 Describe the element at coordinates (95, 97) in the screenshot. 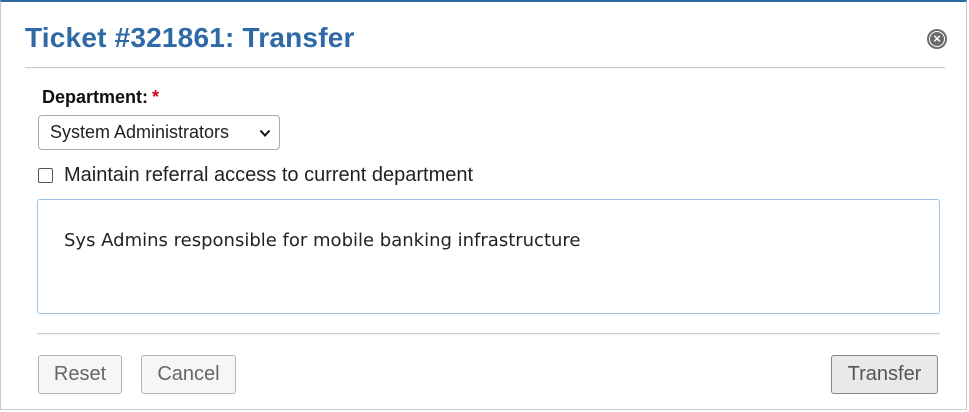

I see `department-label-text: Department:` at that location.